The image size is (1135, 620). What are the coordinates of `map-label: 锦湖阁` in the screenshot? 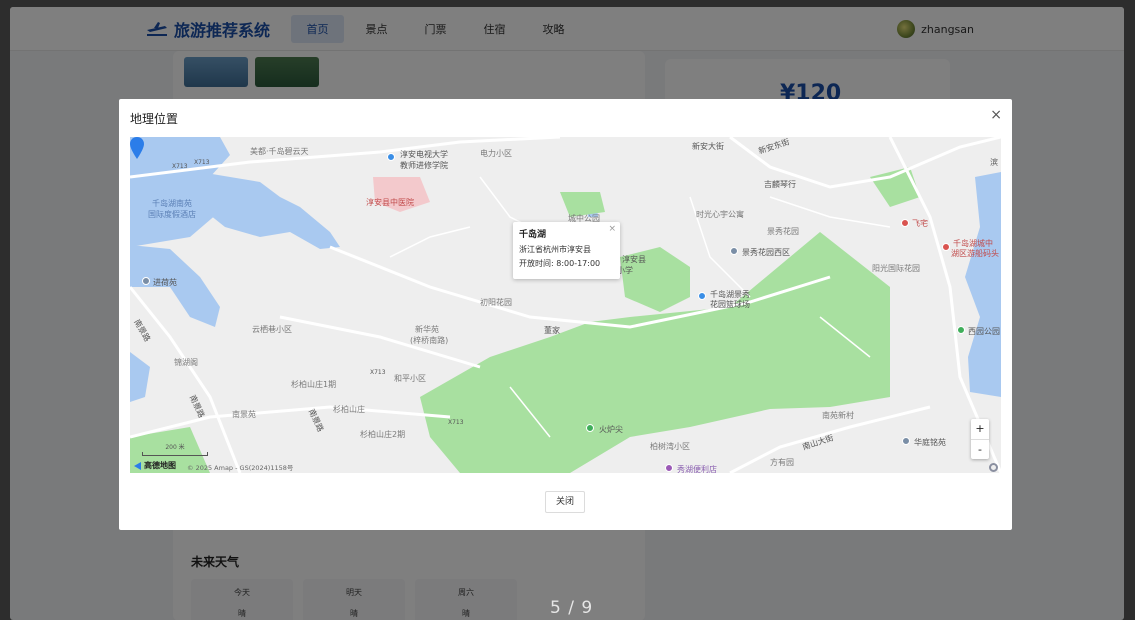 It's located at (186, 362).